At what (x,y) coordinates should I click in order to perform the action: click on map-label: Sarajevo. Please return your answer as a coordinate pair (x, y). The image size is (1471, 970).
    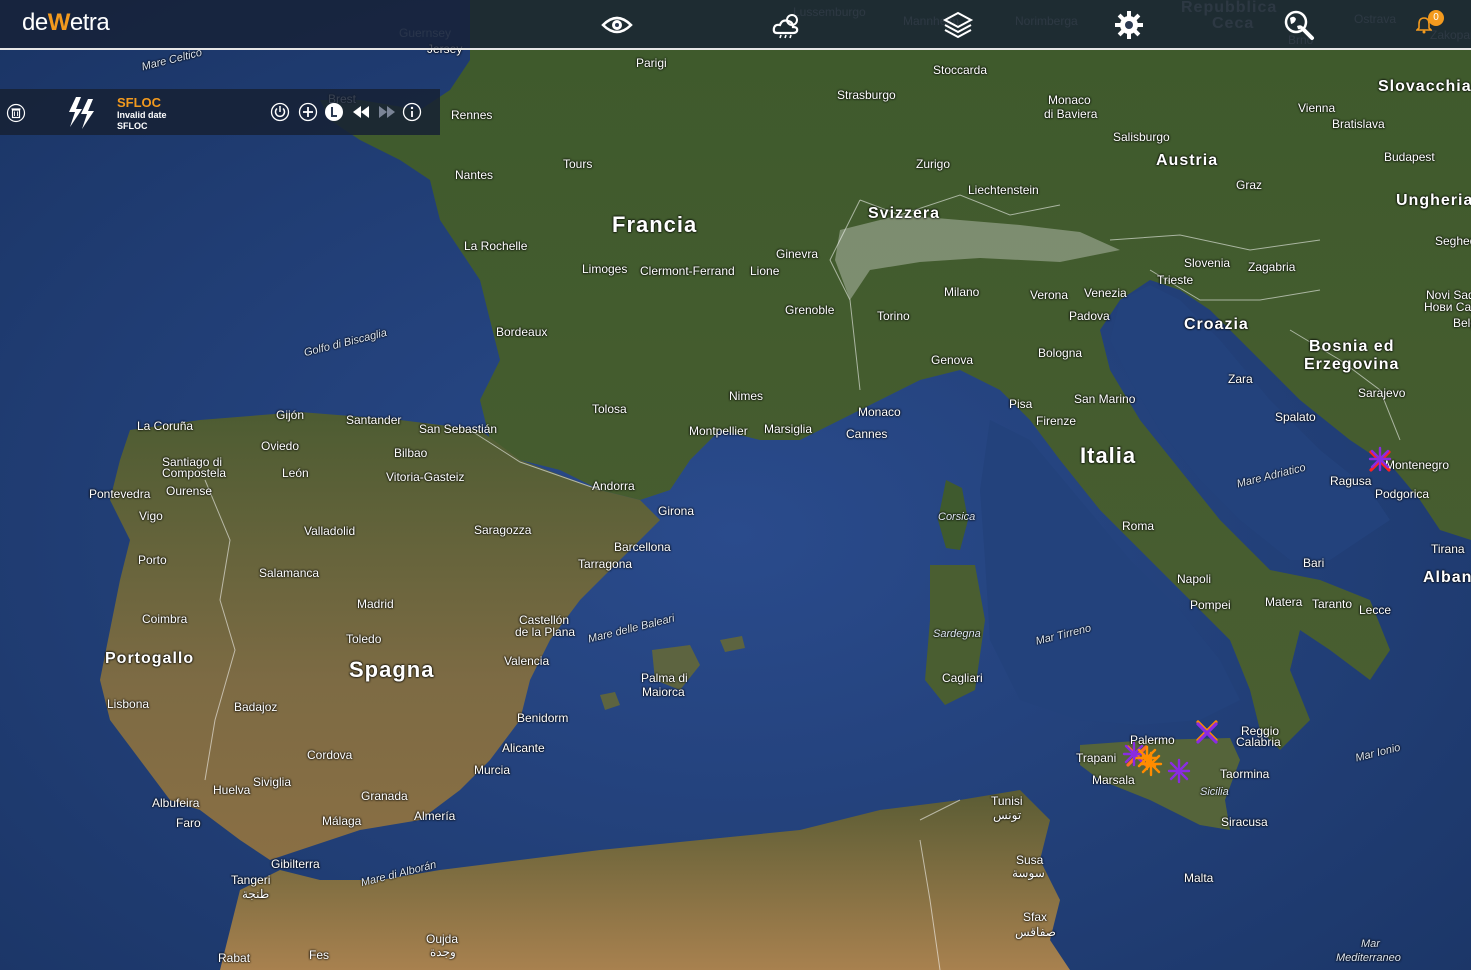
    Looking at the image, I should click on (1382, 393).